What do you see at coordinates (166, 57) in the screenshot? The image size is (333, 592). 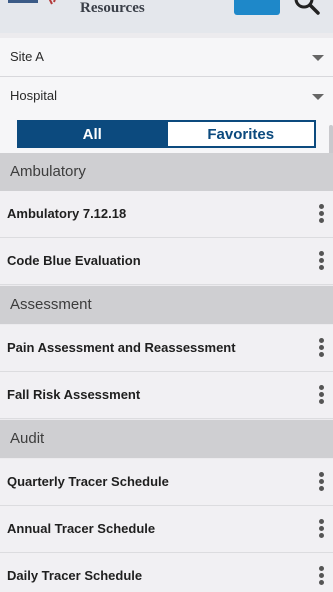 I see `site-select: Site A` at bounding box center [166, 57].